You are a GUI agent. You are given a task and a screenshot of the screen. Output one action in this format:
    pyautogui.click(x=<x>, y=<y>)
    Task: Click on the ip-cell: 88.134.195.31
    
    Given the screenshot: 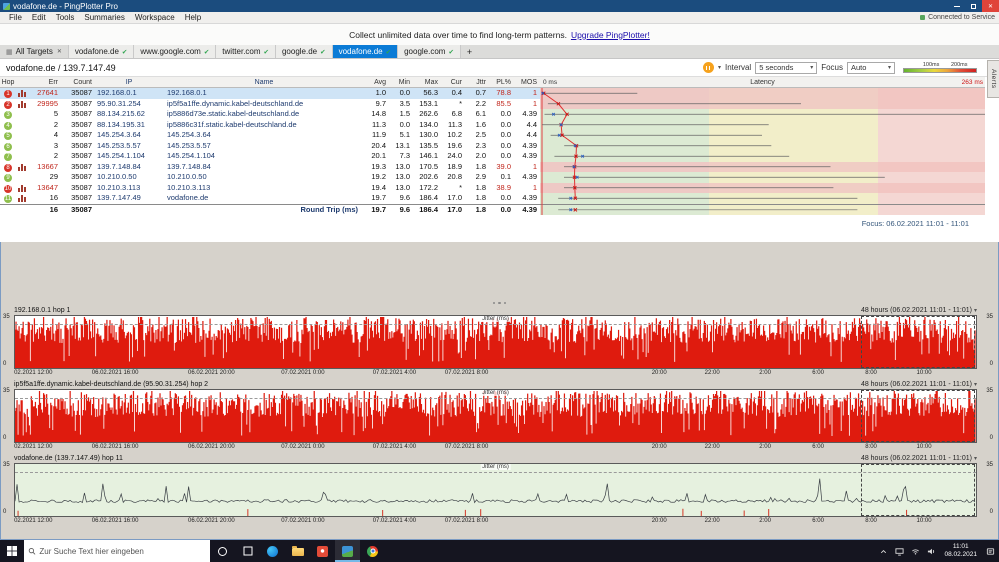 What is the action you would take?
    pyautogui.click(x=121, y=124)
    